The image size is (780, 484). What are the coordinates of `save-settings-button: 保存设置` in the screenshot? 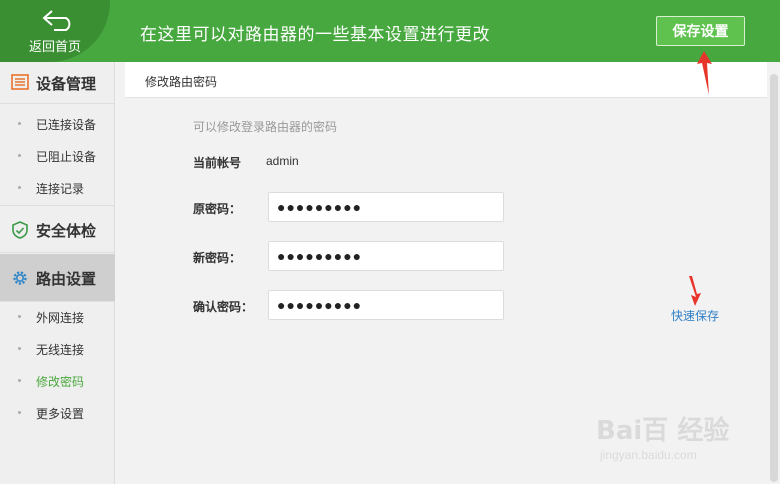 It's located at (700, 31).